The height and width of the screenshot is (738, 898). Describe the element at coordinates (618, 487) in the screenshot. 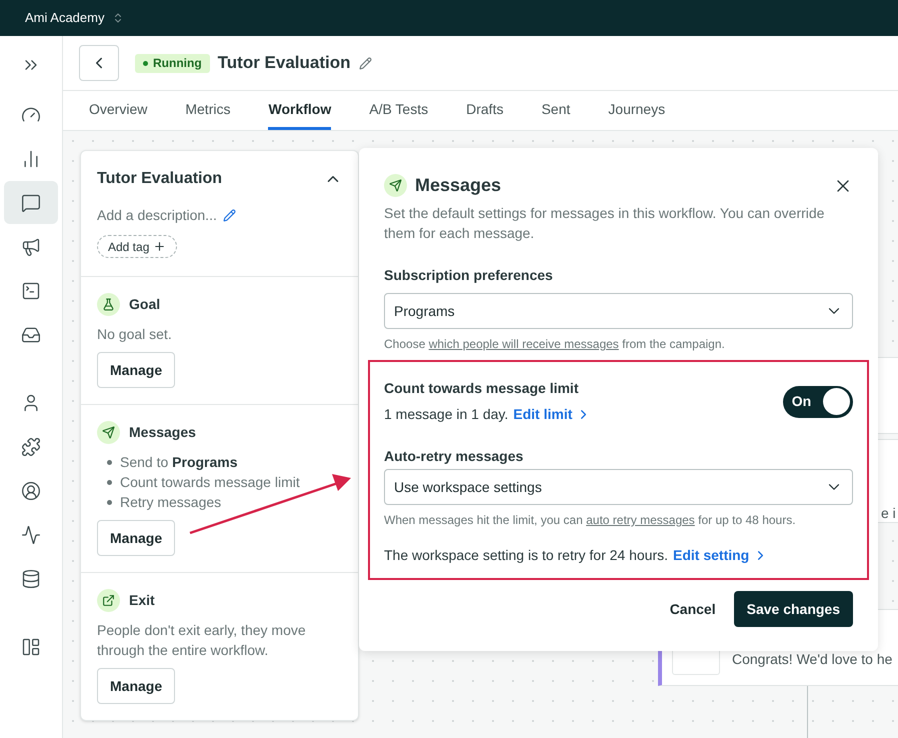

I see `select-field: Use workspace settings` at that location.